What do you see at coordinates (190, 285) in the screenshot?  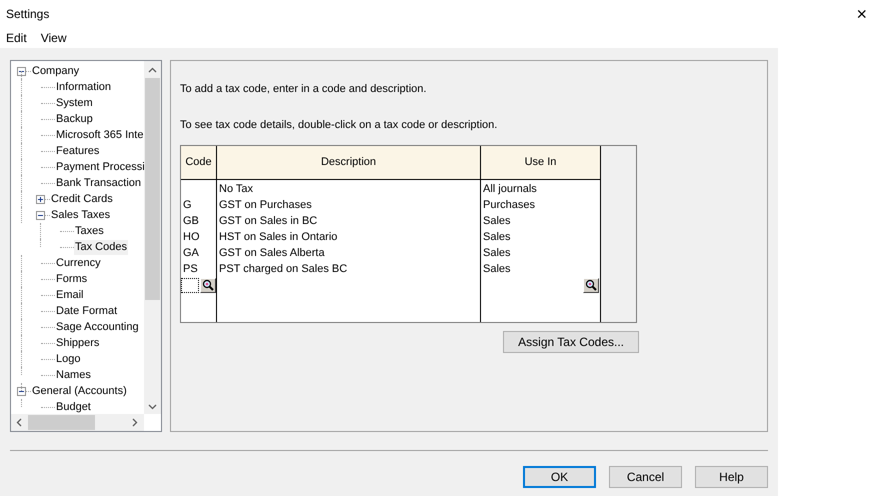 I see `input-field` at bounding box center [190, 285].